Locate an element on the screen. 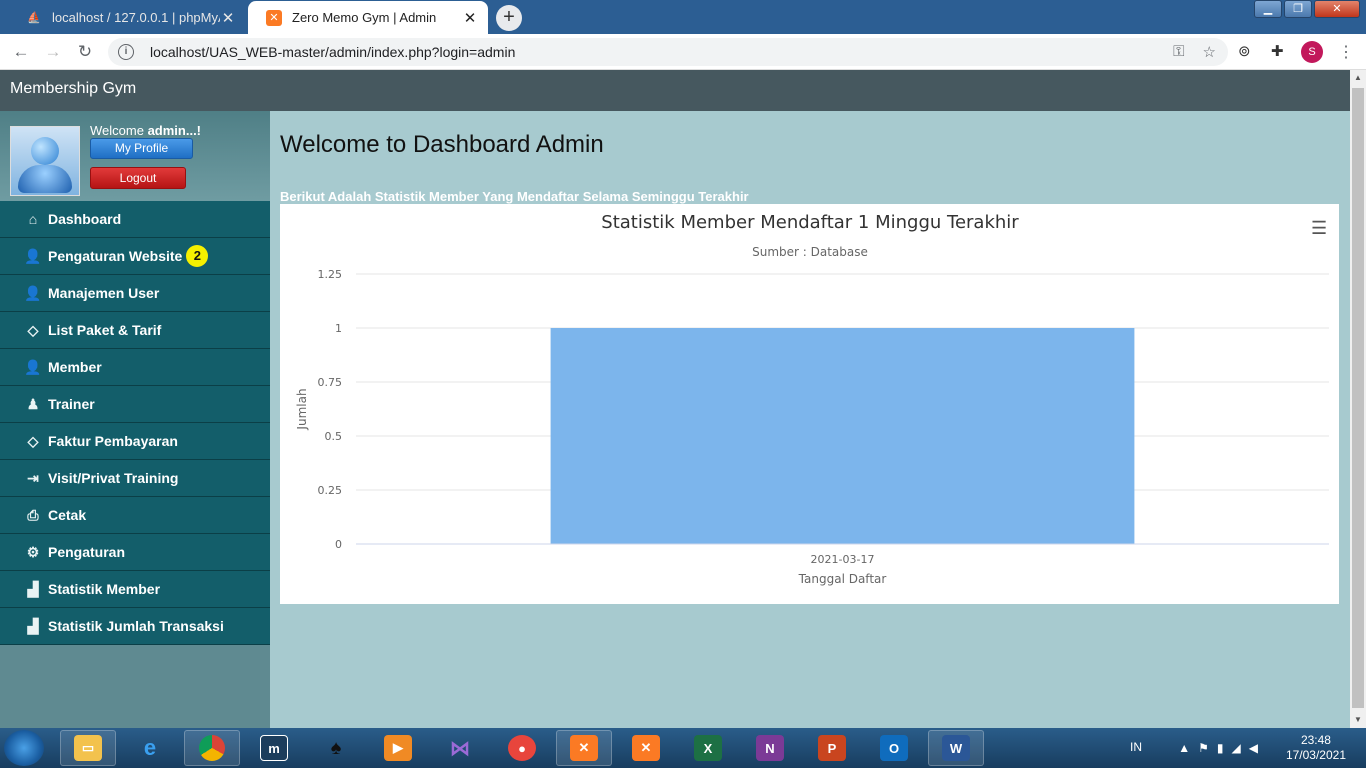  user-avatar is located at coordinates (45, 161).